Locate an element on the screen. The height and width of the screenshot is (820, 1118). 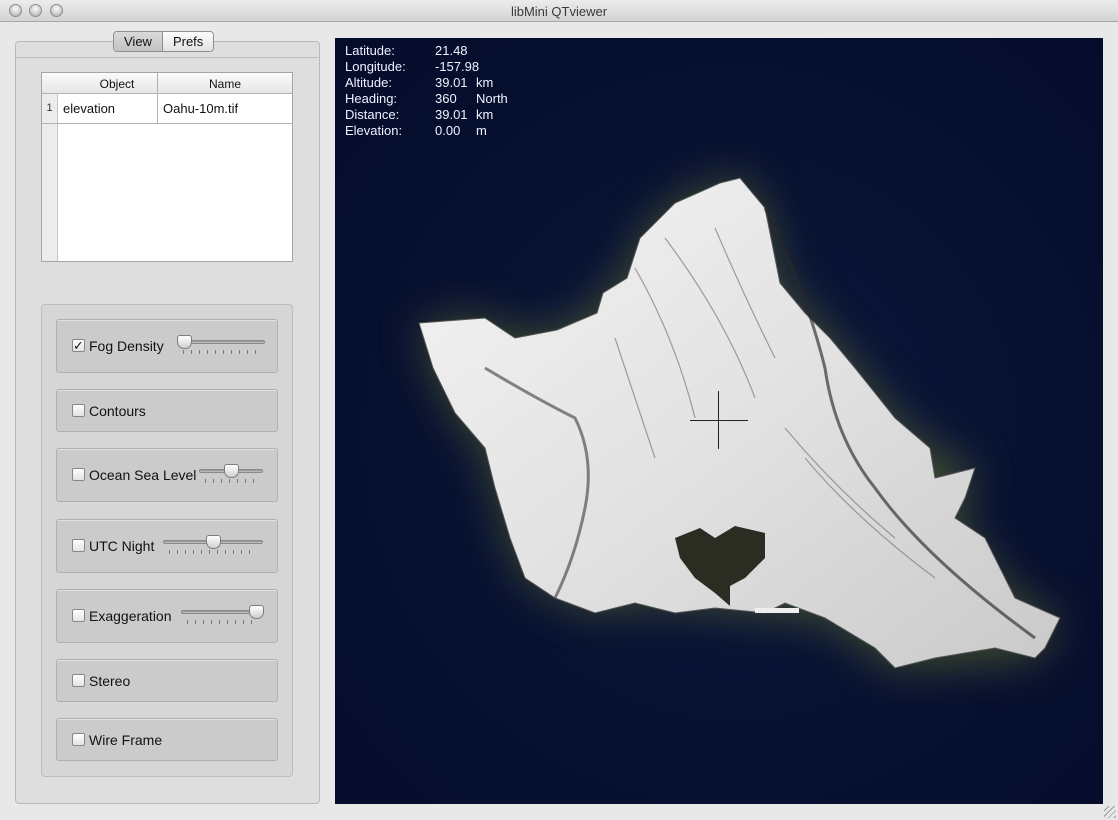
tab-divider is located at coordinates (167, 57).